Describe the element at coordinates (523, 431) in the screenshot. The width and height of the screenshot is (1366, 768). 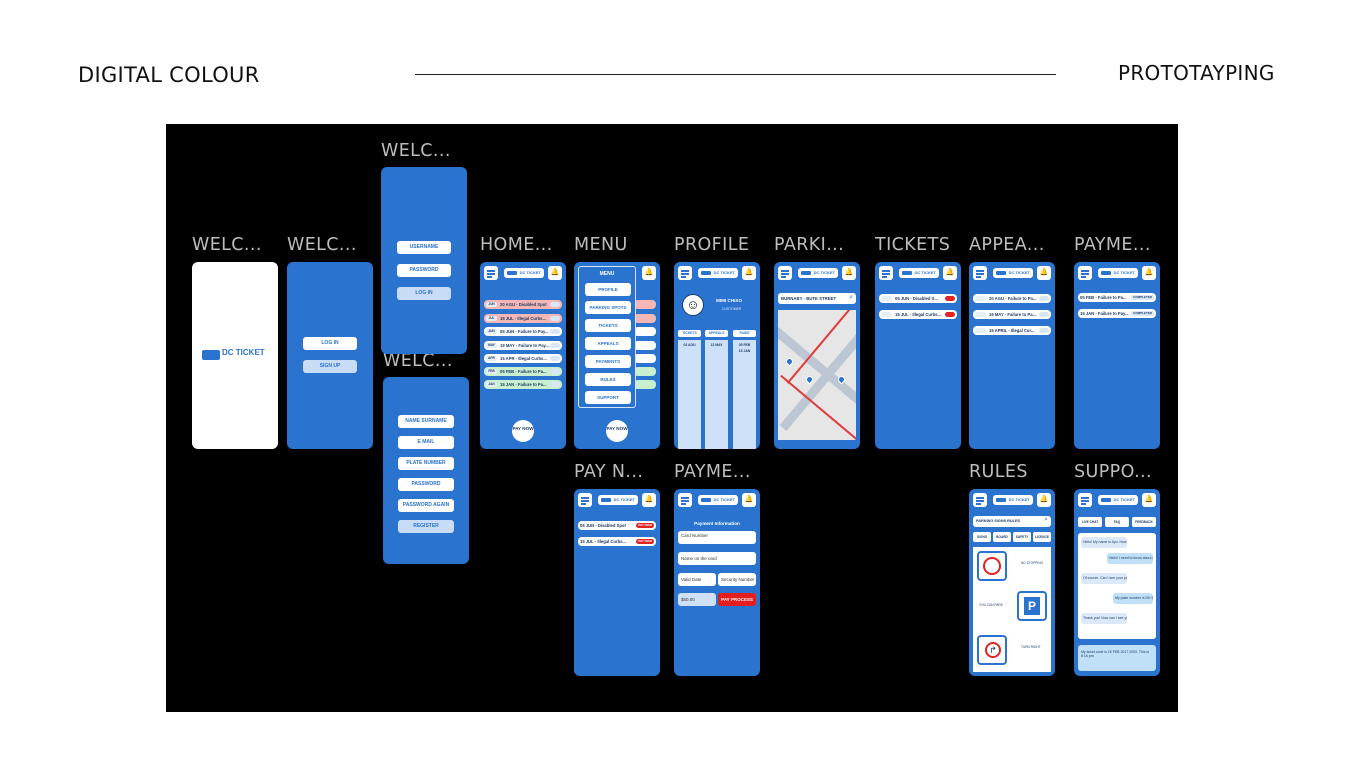
I see `pay-now-button: PAY NOW` at that location.